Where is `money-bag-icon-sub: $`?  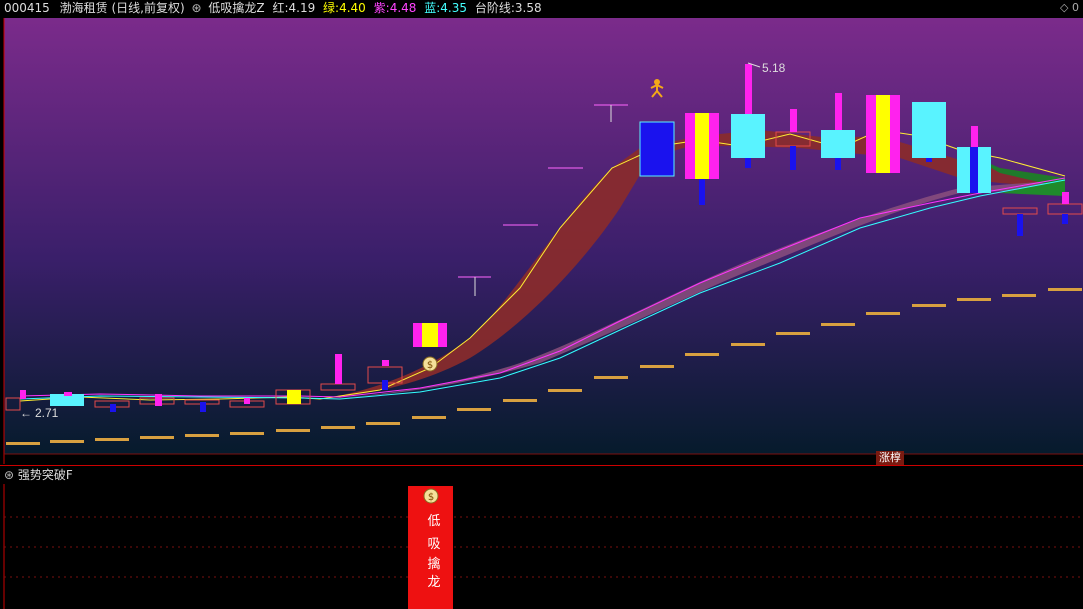 money-bag-icon-sub: $ is located at coordinates (431, 496).